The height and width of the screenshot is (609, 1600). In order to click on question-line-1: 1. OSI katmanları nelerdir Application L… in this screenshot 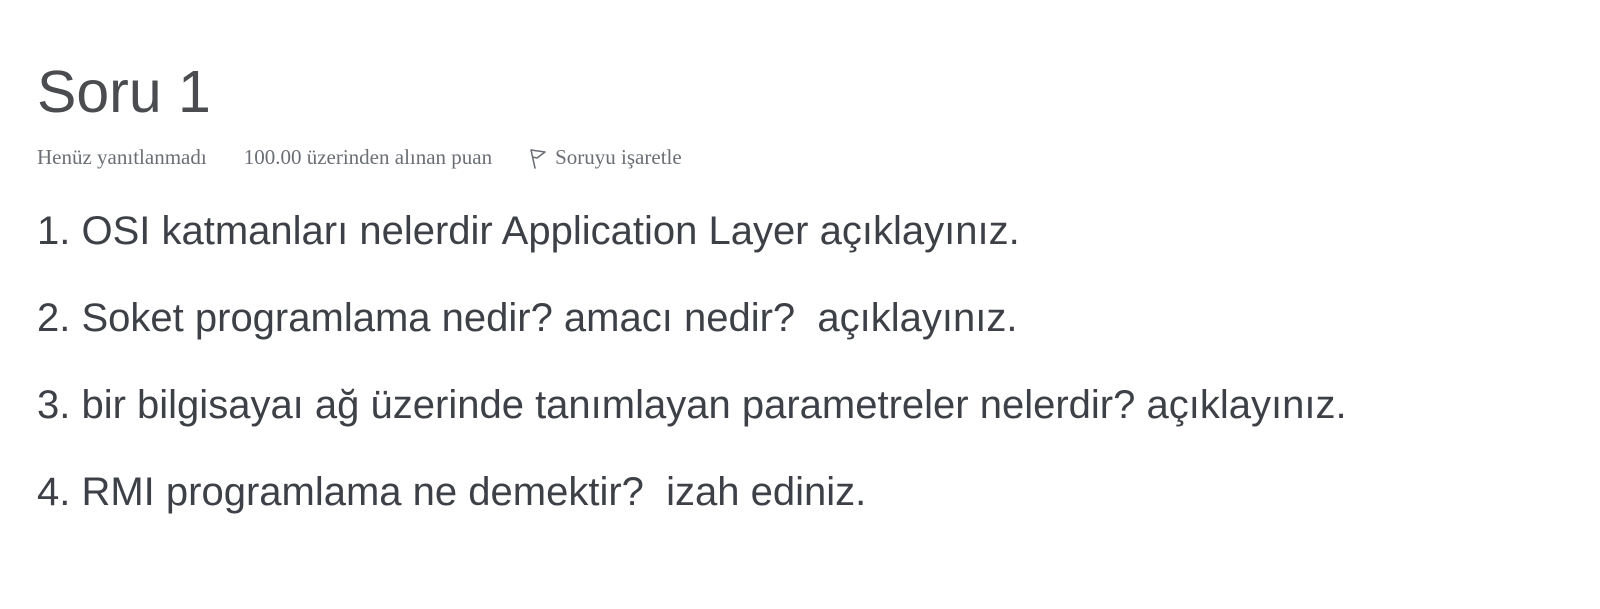, I will do `click(528, 231)`.